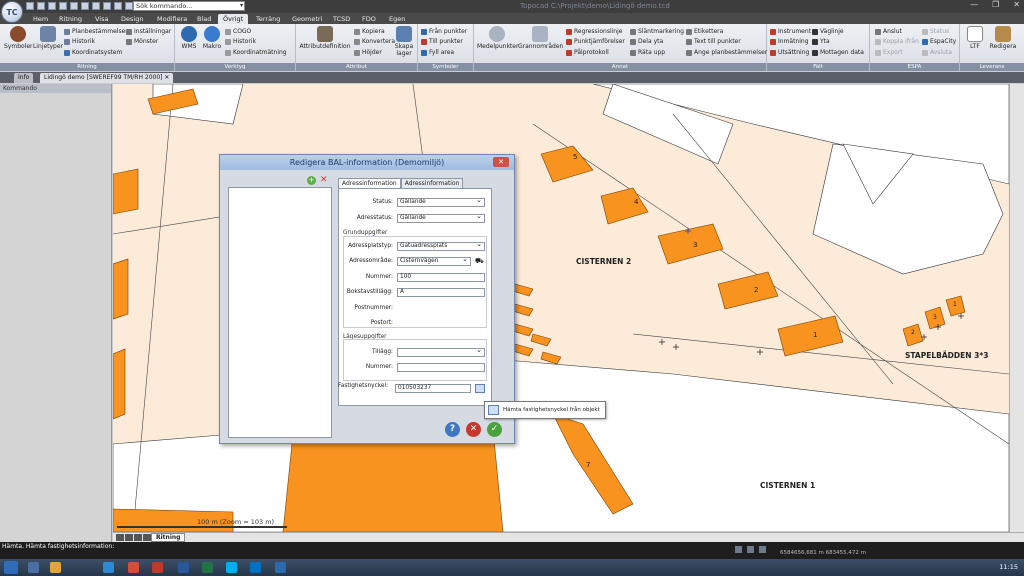 This screenshot has height=576, width=1024. What do you see at coordinates (79, 41) in the screenshot?
I see `historik-ritning-button: Historik` at bounding box center [79, 41].